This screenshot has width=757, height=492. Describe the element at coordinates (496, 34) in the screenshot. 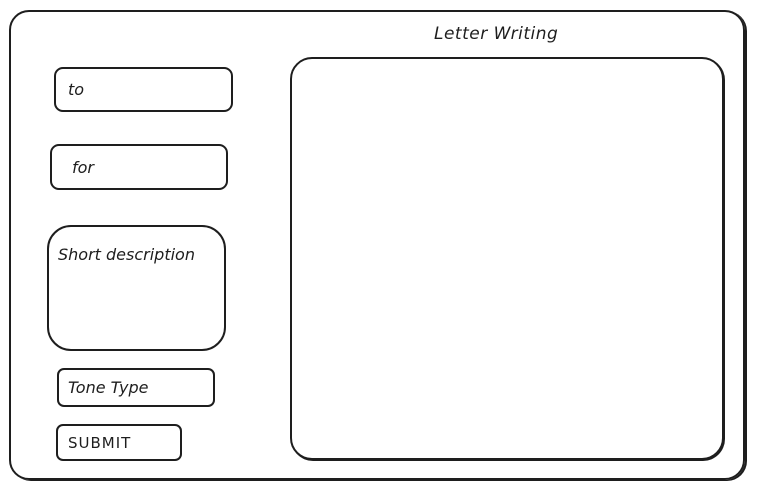

I see `page-title: Letter Writing` at that location.